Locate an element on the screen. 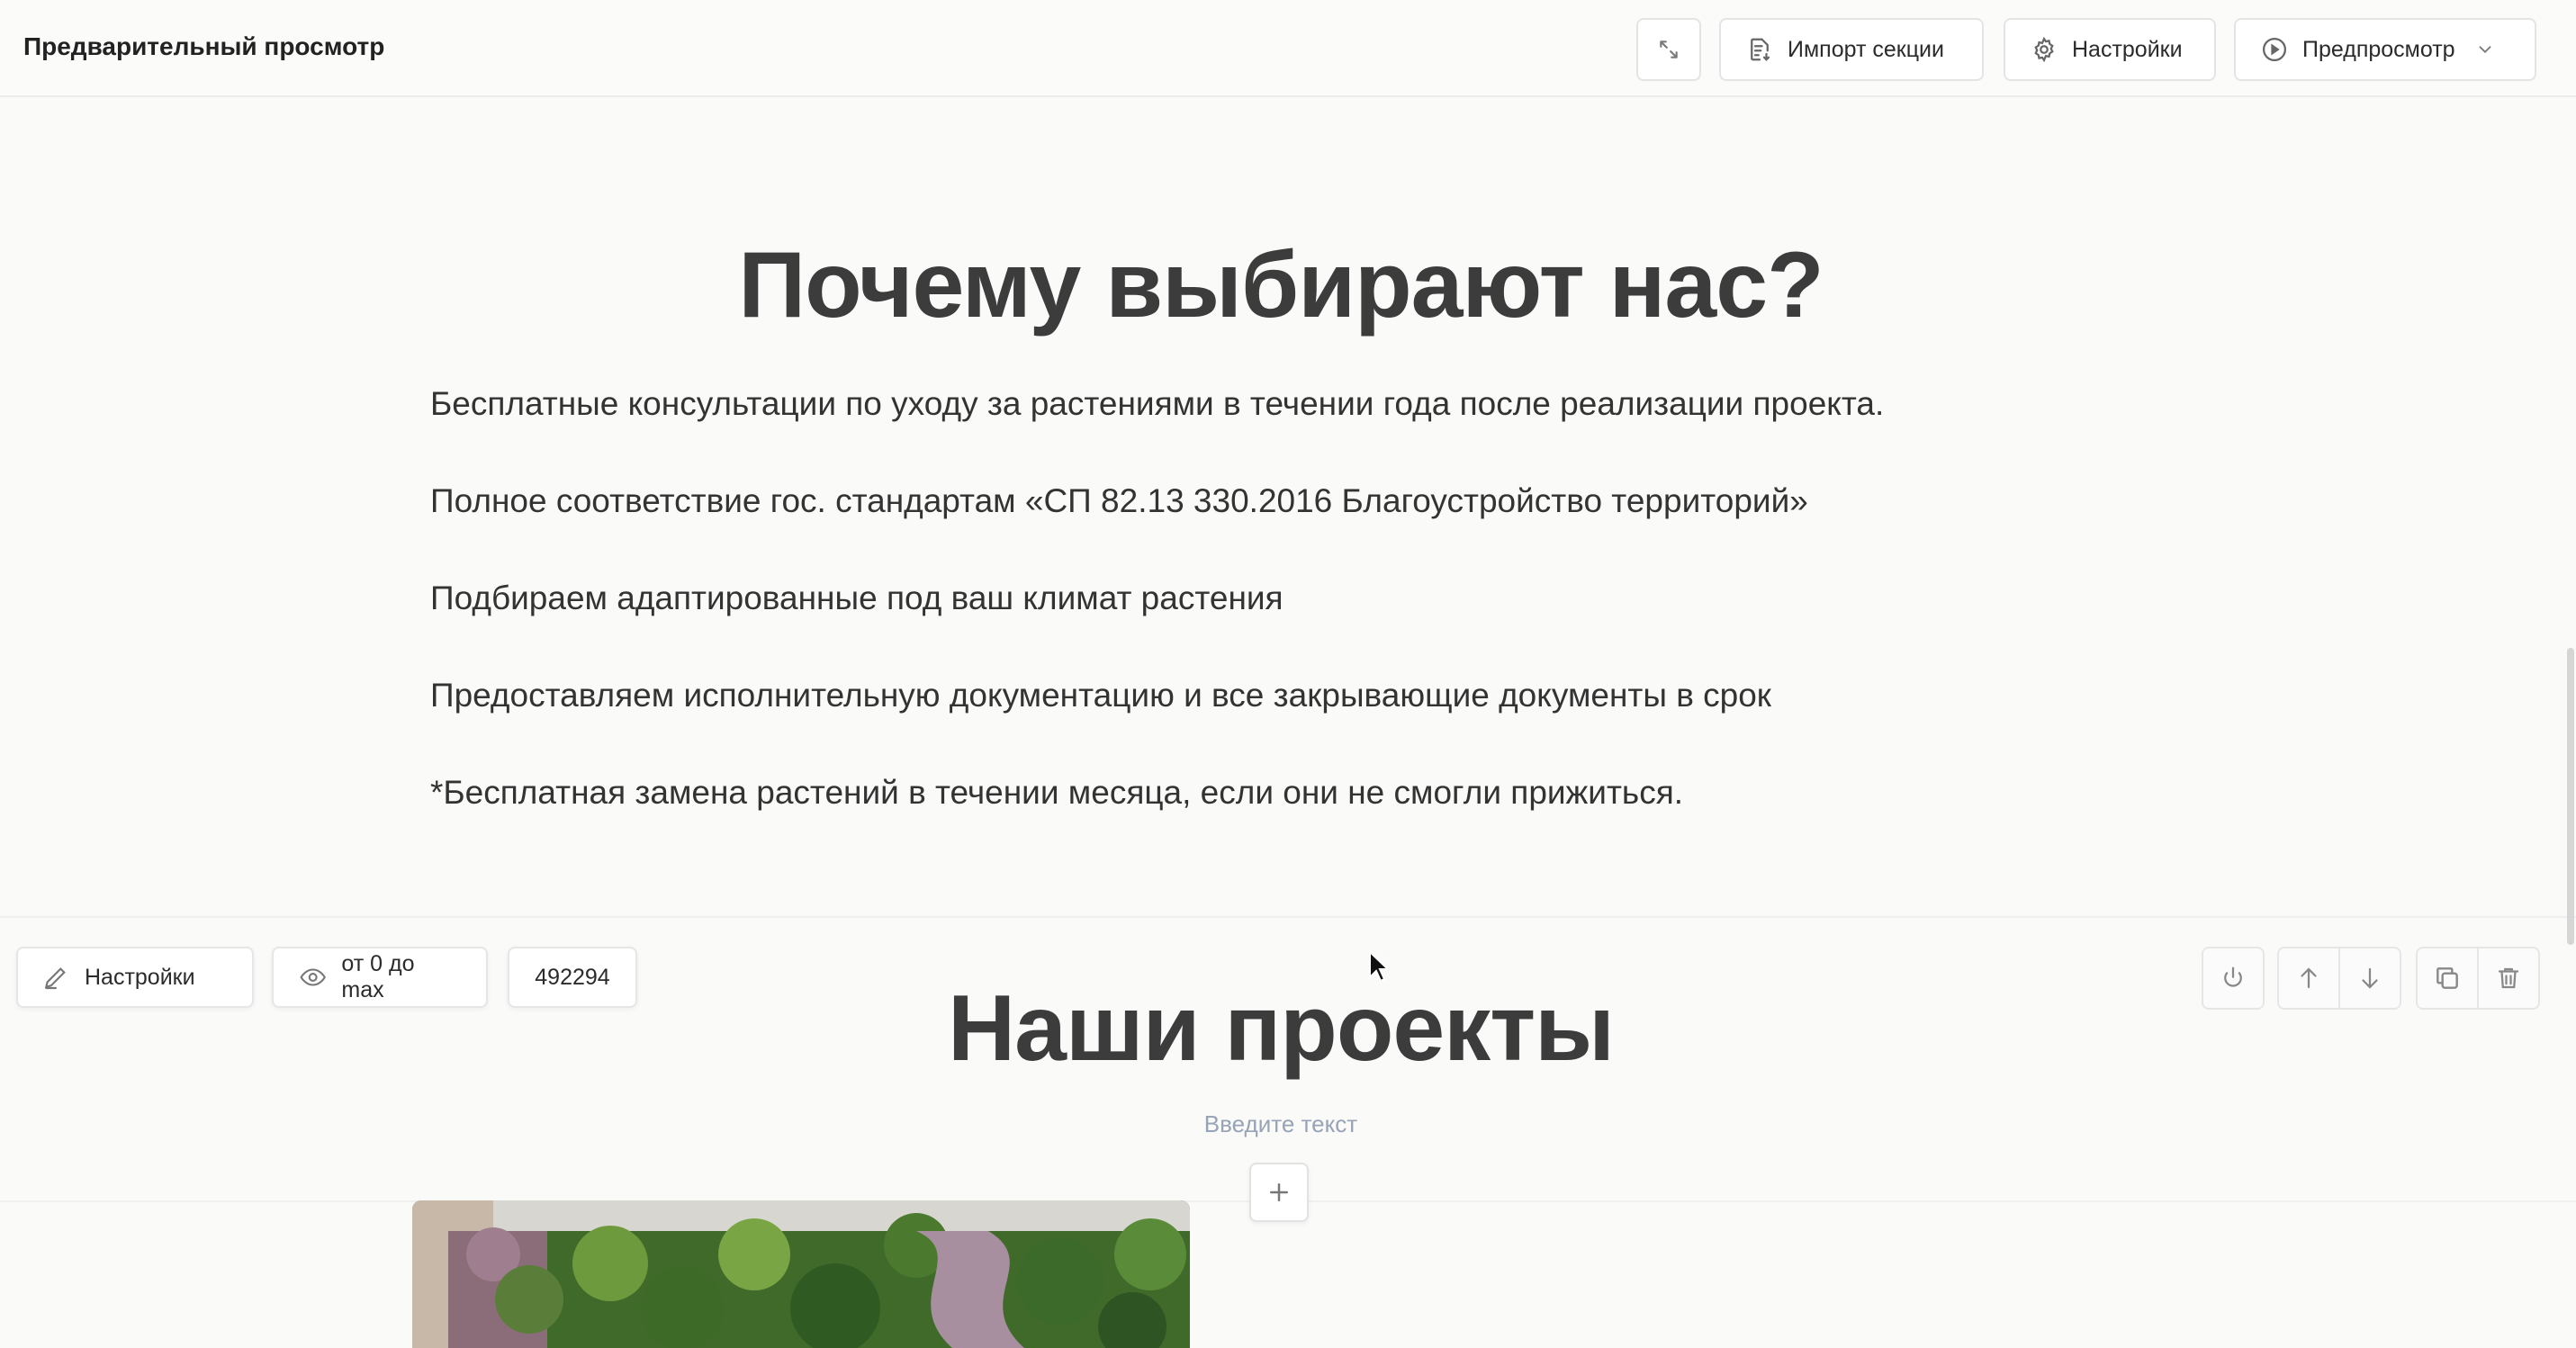 The height and width of the screenshot is (1348, 2576). projects-heading: Наши проекты is located at coordinates (1281, 1028).